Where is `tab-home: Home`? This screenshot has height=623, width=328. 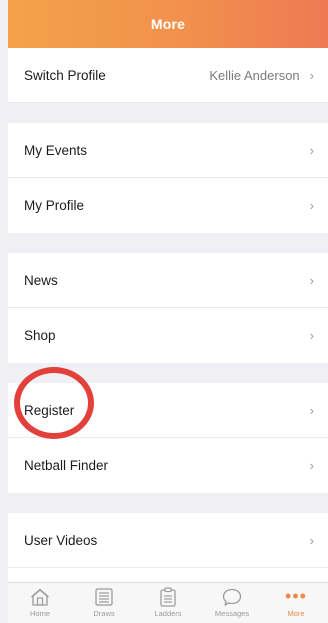
tab-home: Home is located at coordinates (40, 600).